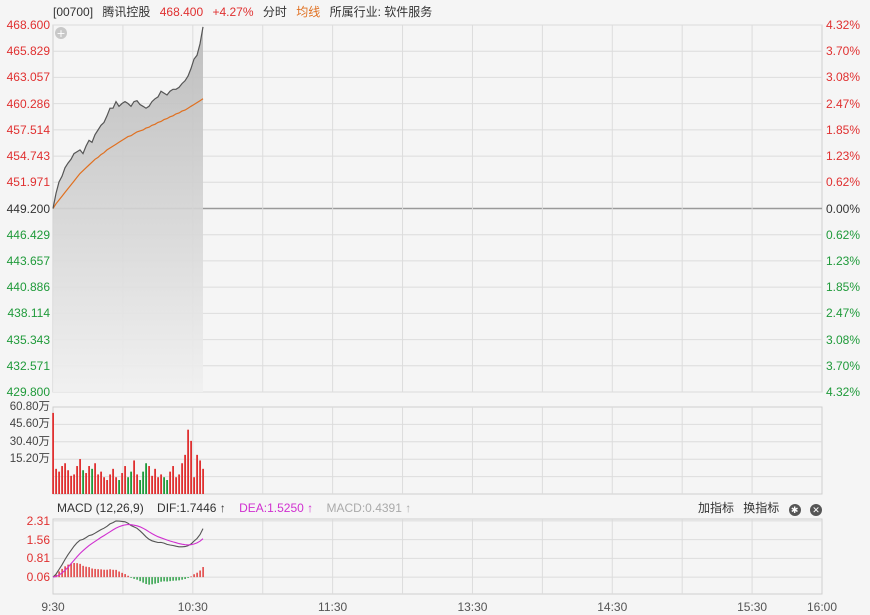 The width and height of the screenshot is (870, 615). I want to click on macd-params: MACD (12,26,9), so click(100, 508).